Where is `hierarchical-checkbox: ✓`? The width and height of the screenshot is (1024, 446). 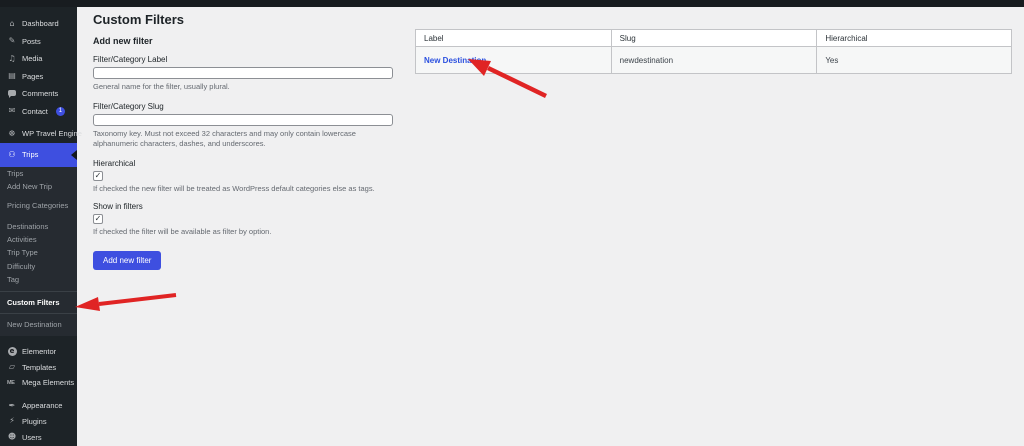
hierarchical-checkbox: ✓ is located at coordinates (98, 176).